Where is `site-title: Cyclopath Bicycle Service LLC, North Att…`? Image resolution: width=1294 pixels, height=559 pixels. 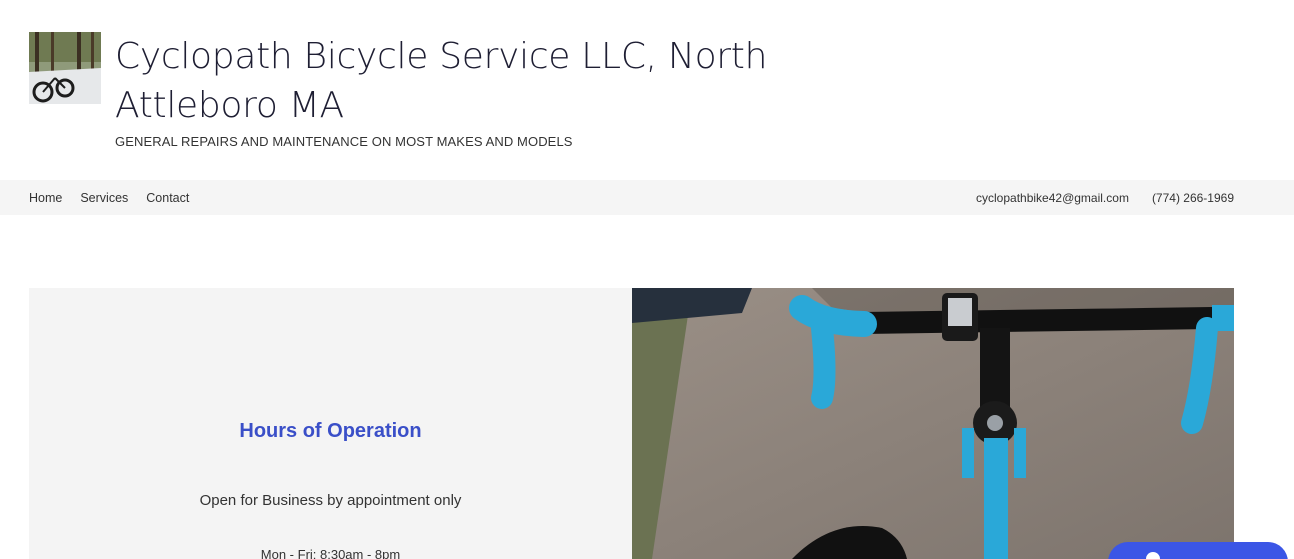
site-title: Cyclopath Bicycle Service LLC, North Att… is located at coordinates (495, 81).